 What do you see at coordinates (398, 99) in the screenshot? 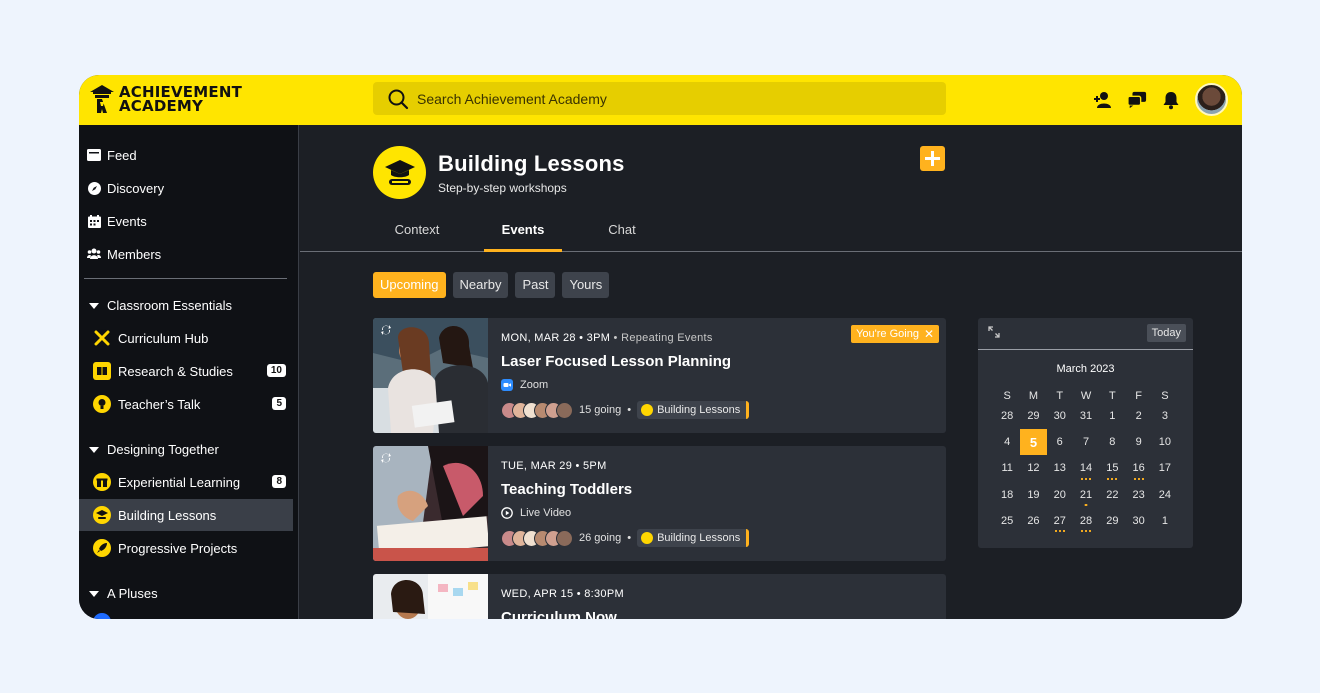
I see `search-icon` at bounding box center [398, 99].